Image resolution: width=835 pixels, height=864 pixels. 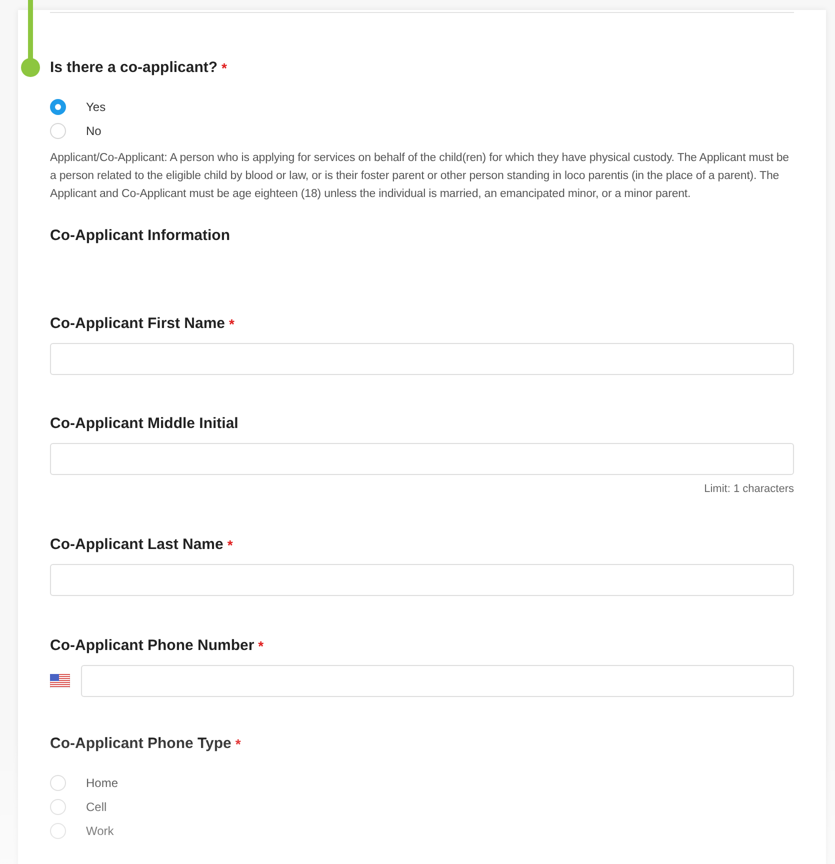 What do you see at coordinates (152, 645) in the screenshot?
I see `field-label: Co-Applicant Phone Number` at bounding box center [152, 645].